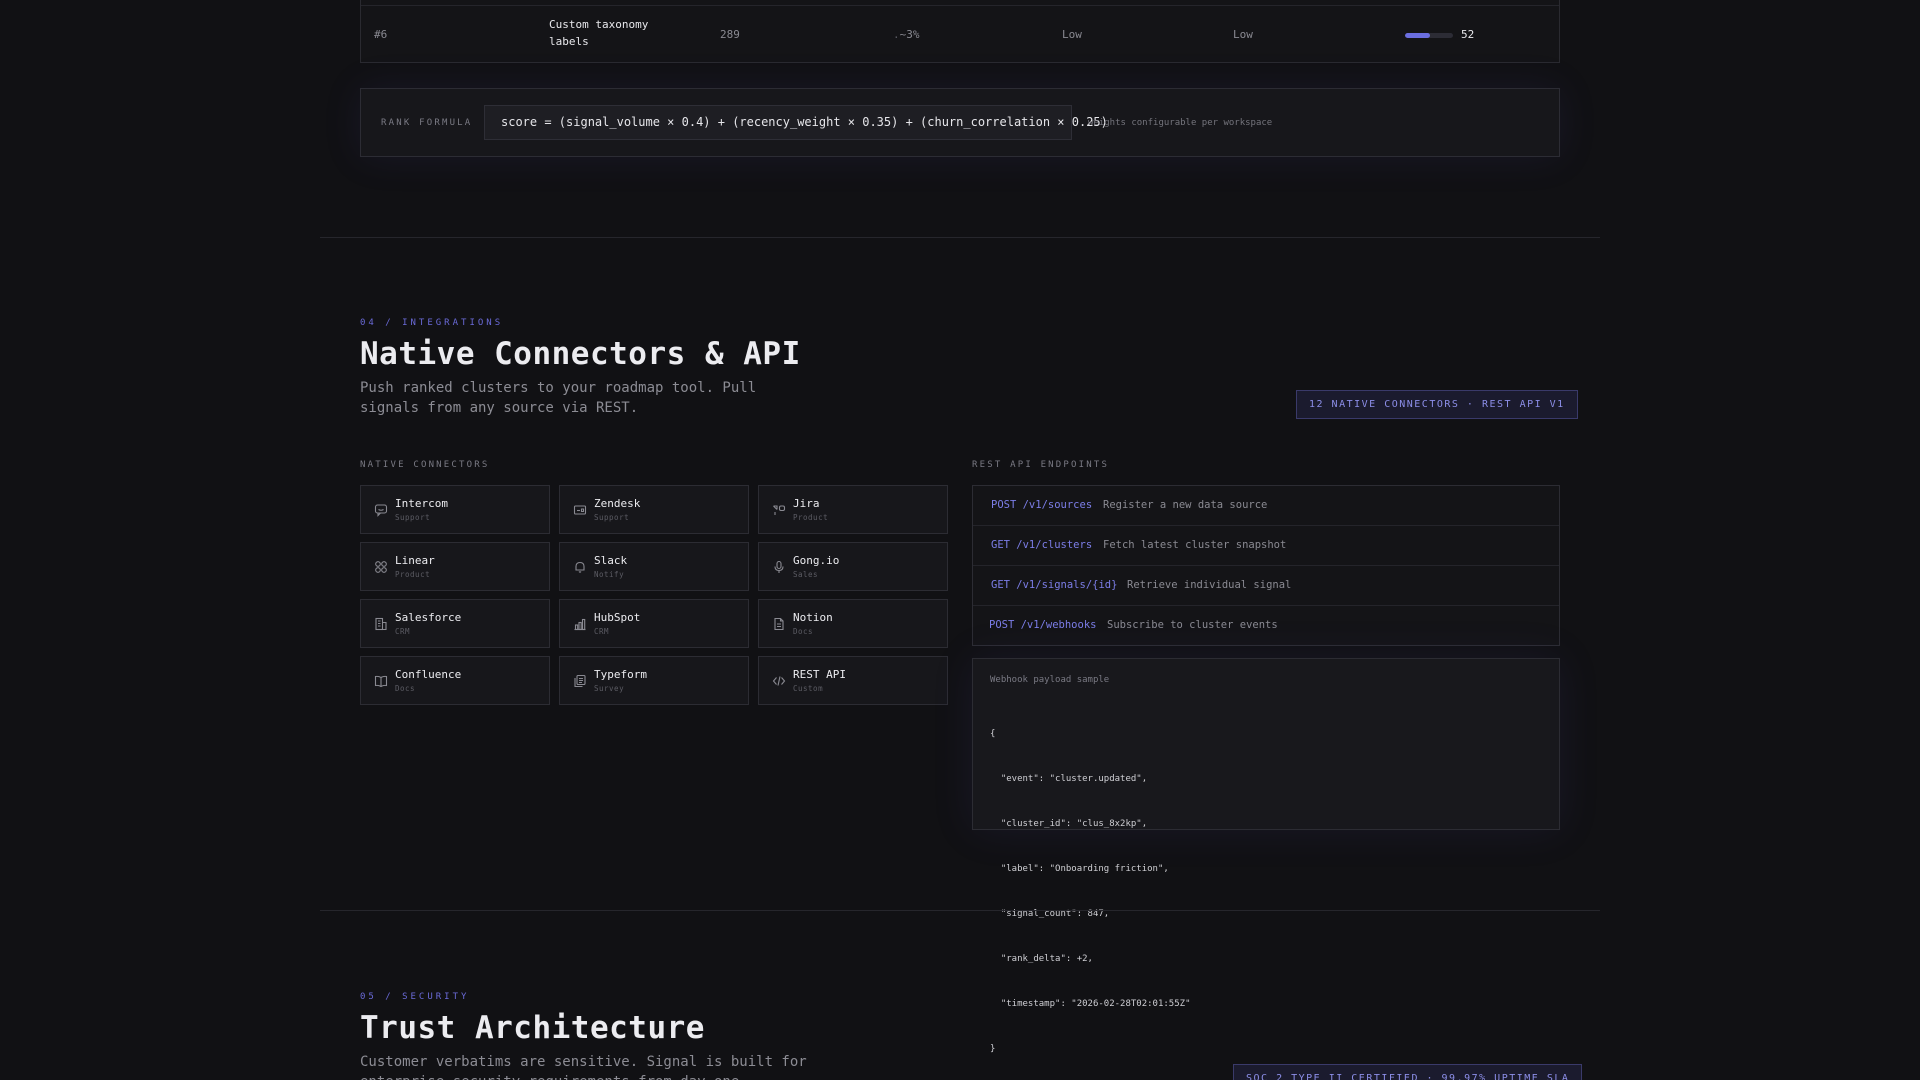 This screenshot has width=1920, height=1080. I want to click on connector-jira: Jira Product, so click(853, 509).